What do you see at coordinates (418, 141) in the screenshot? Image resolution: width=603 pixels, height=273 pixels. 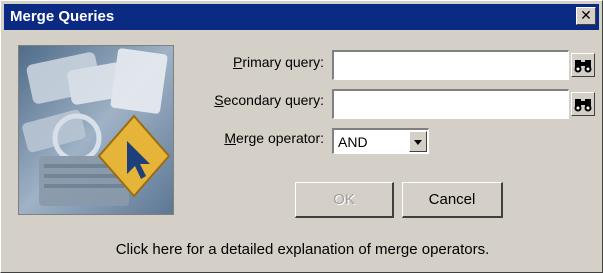 I see `chevron-down-icon` at bounding box center [418, 141].